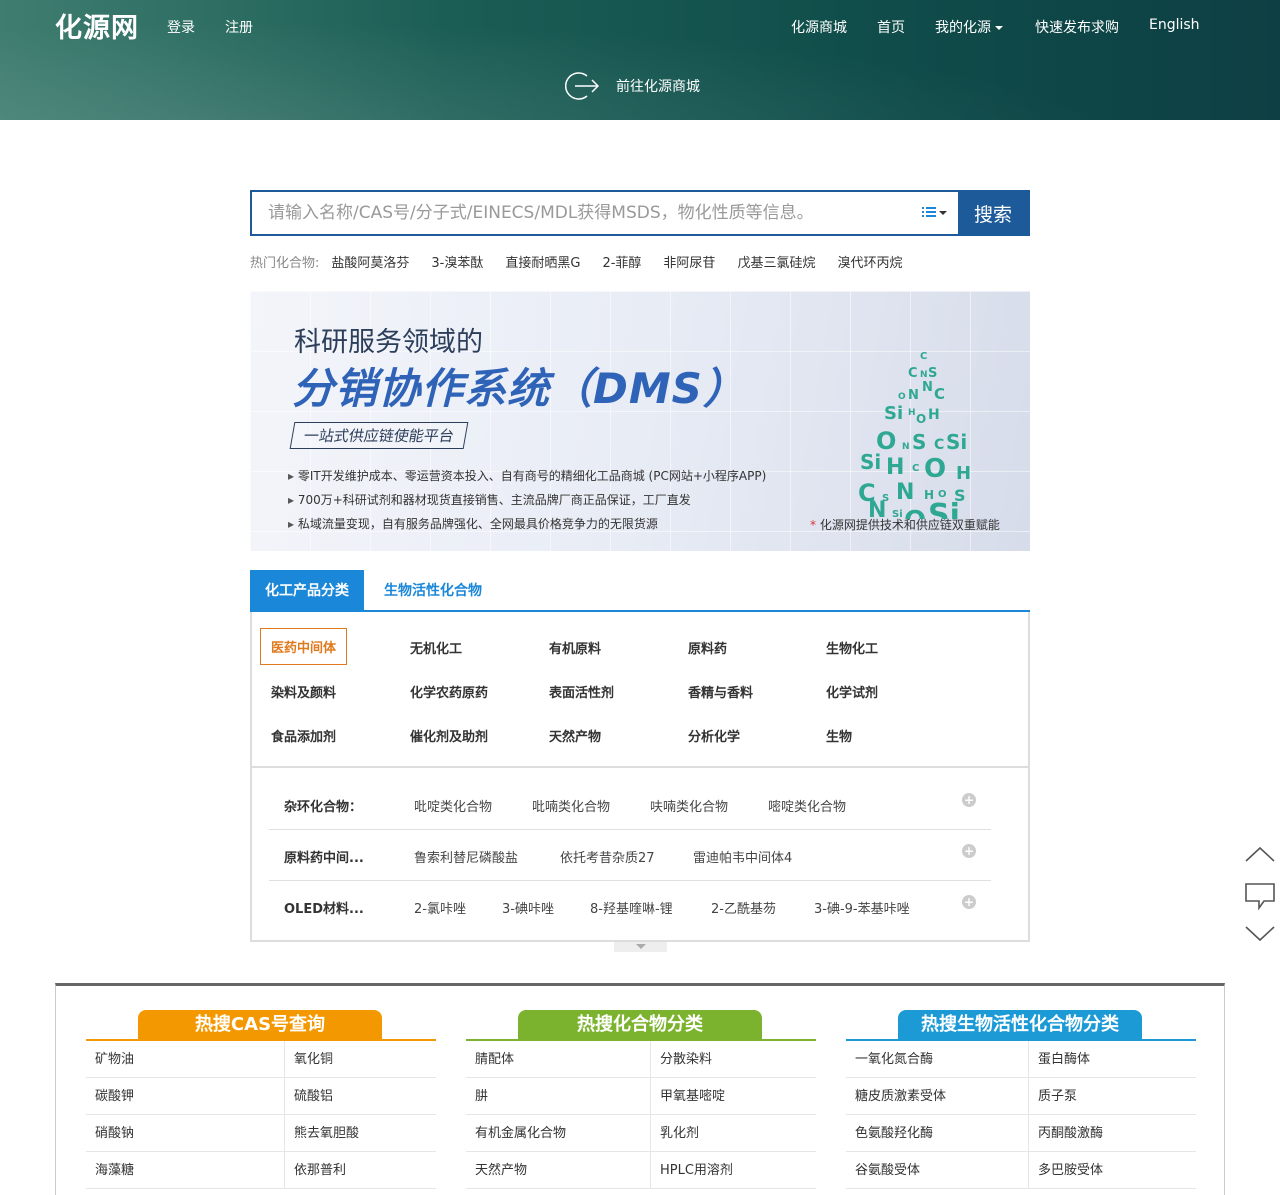 The height and width of the screenshot is (1195, 1280). I want to click on hot-compound-link: 非阿尿苷, so click(689, 261).